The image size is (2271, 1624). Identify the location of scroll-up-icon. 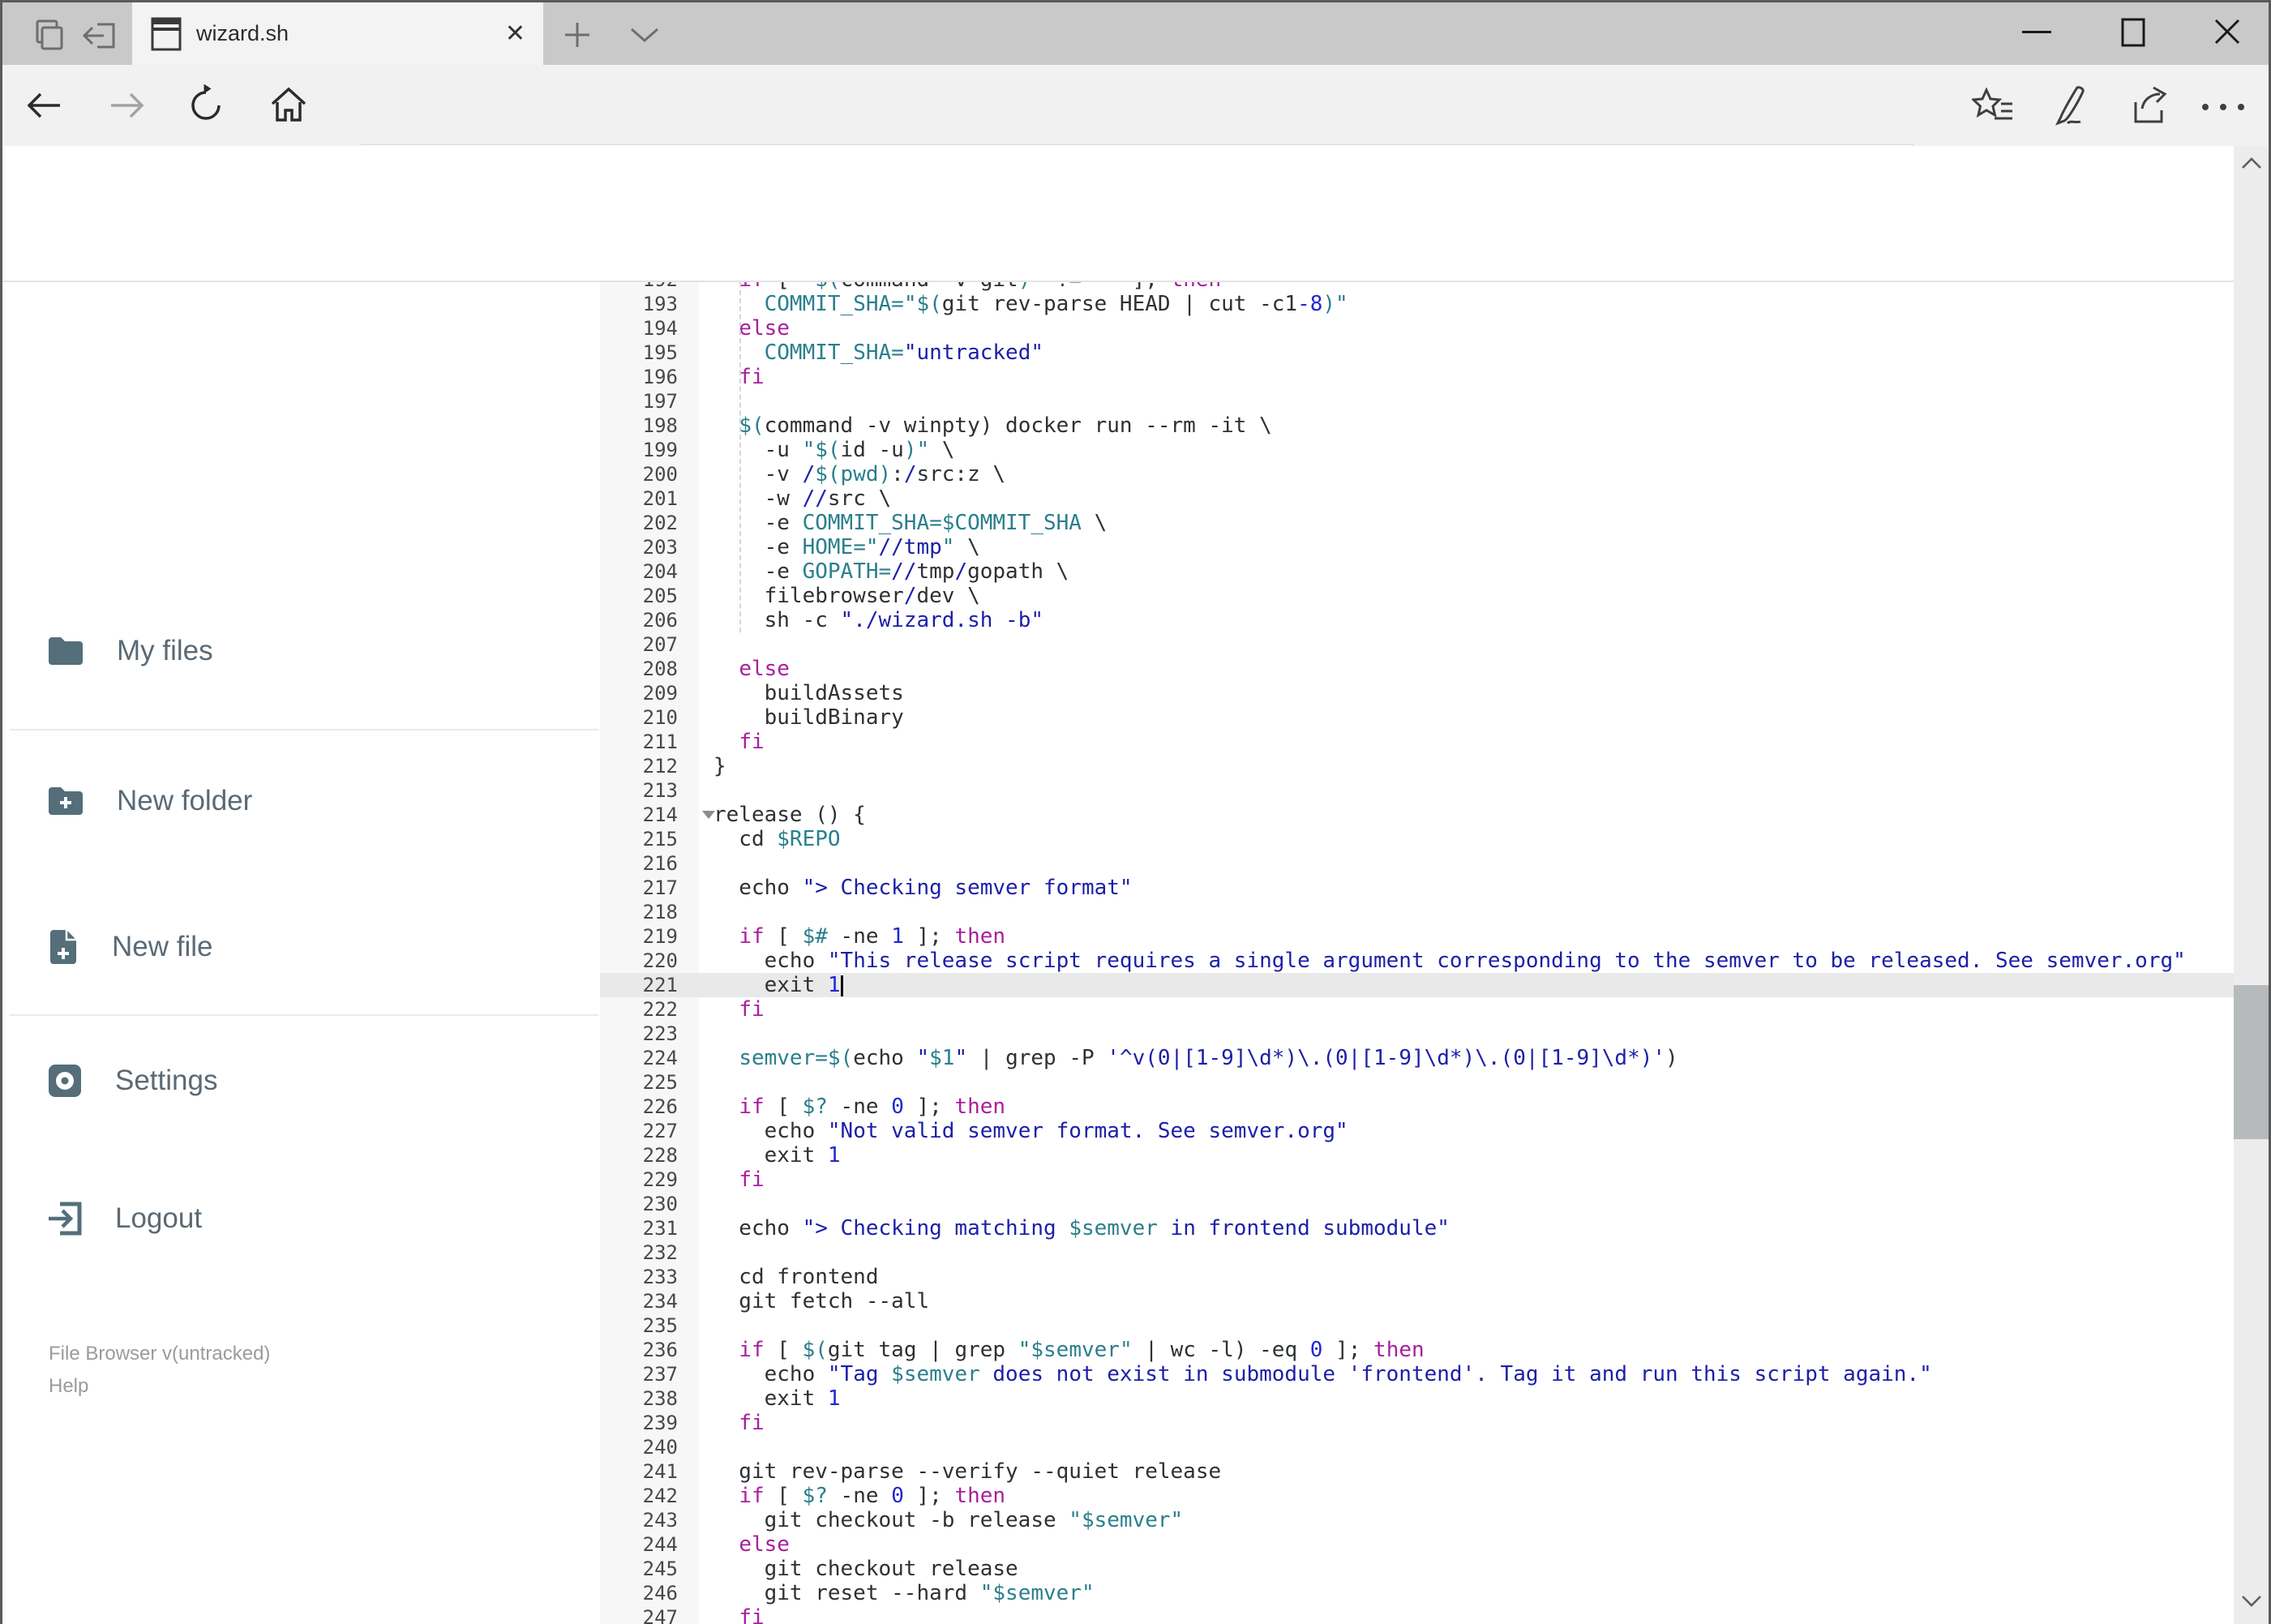
(2252, 163).